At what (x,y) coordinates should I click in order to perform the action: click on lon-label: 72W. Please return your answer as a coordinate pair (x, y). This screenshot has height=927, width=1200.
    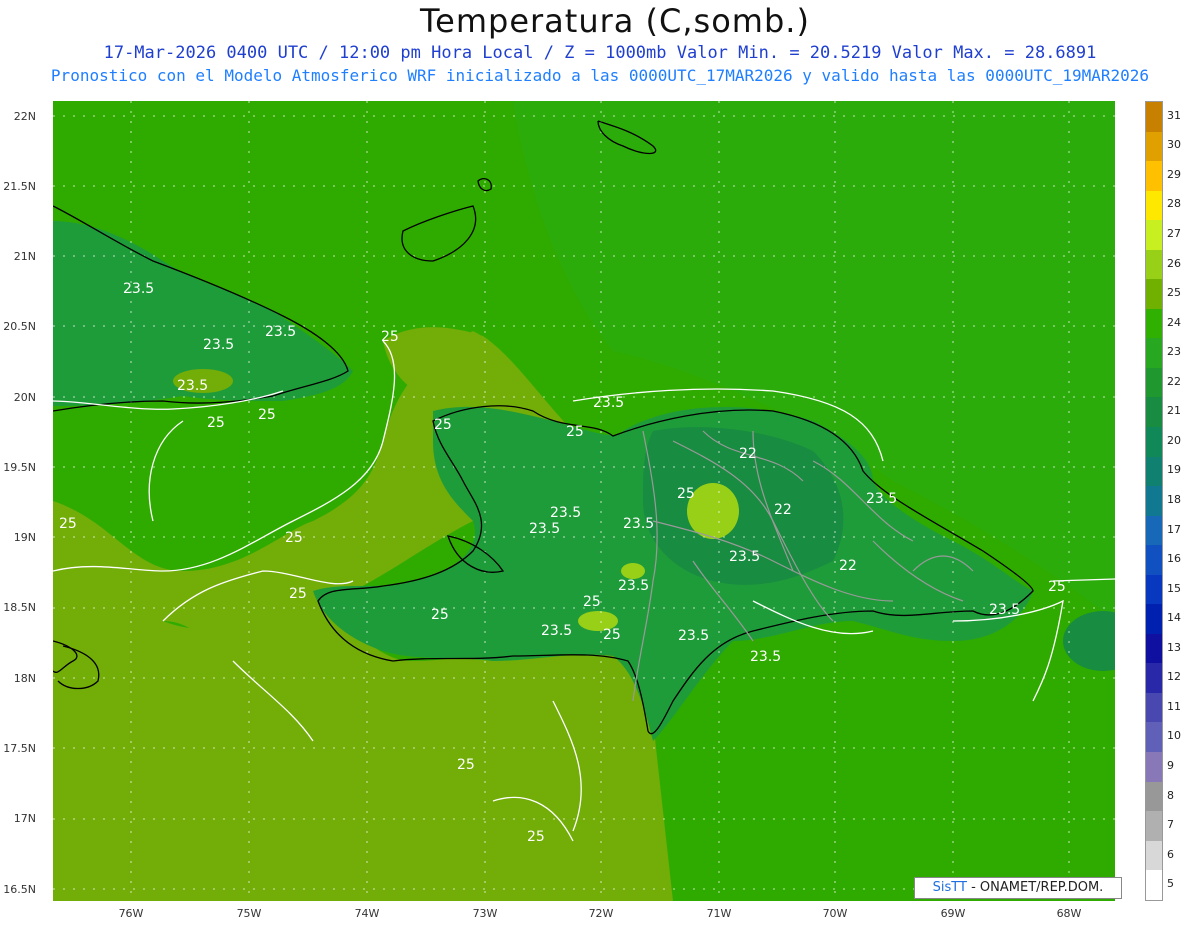
    Looking at the image, I should click on (601, 913).